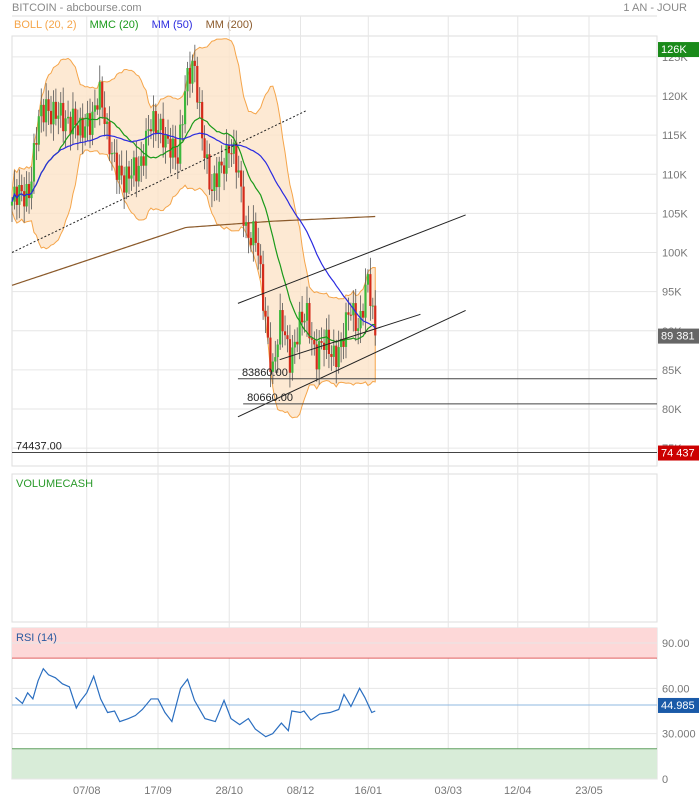 Image resolution: width=699 pixels, height=800 pixels. What do you see at coordinates (678, 454) in the screenshot?
I see `price-badge-label: 74 437` at bounding box center [678, 454].